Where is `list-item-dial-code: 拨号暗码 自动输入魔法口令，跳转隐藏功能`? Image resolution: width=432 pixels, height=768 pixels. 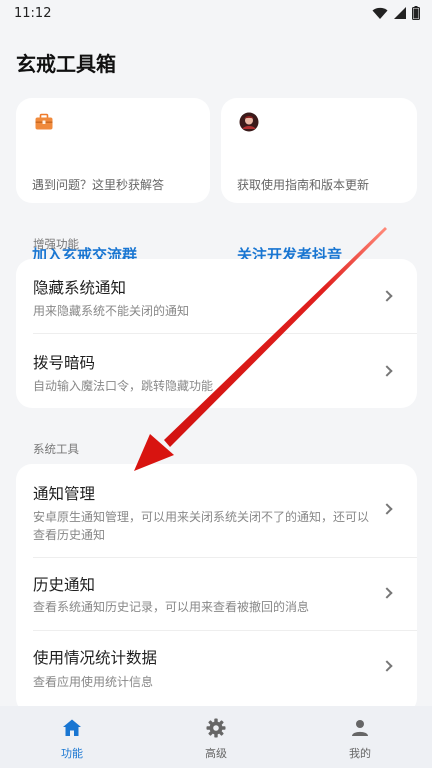 list-item-dial-code: 拨号暗码 自动输入魔法口令，跳转隐藏功能 is located at coordinates (216, 371).